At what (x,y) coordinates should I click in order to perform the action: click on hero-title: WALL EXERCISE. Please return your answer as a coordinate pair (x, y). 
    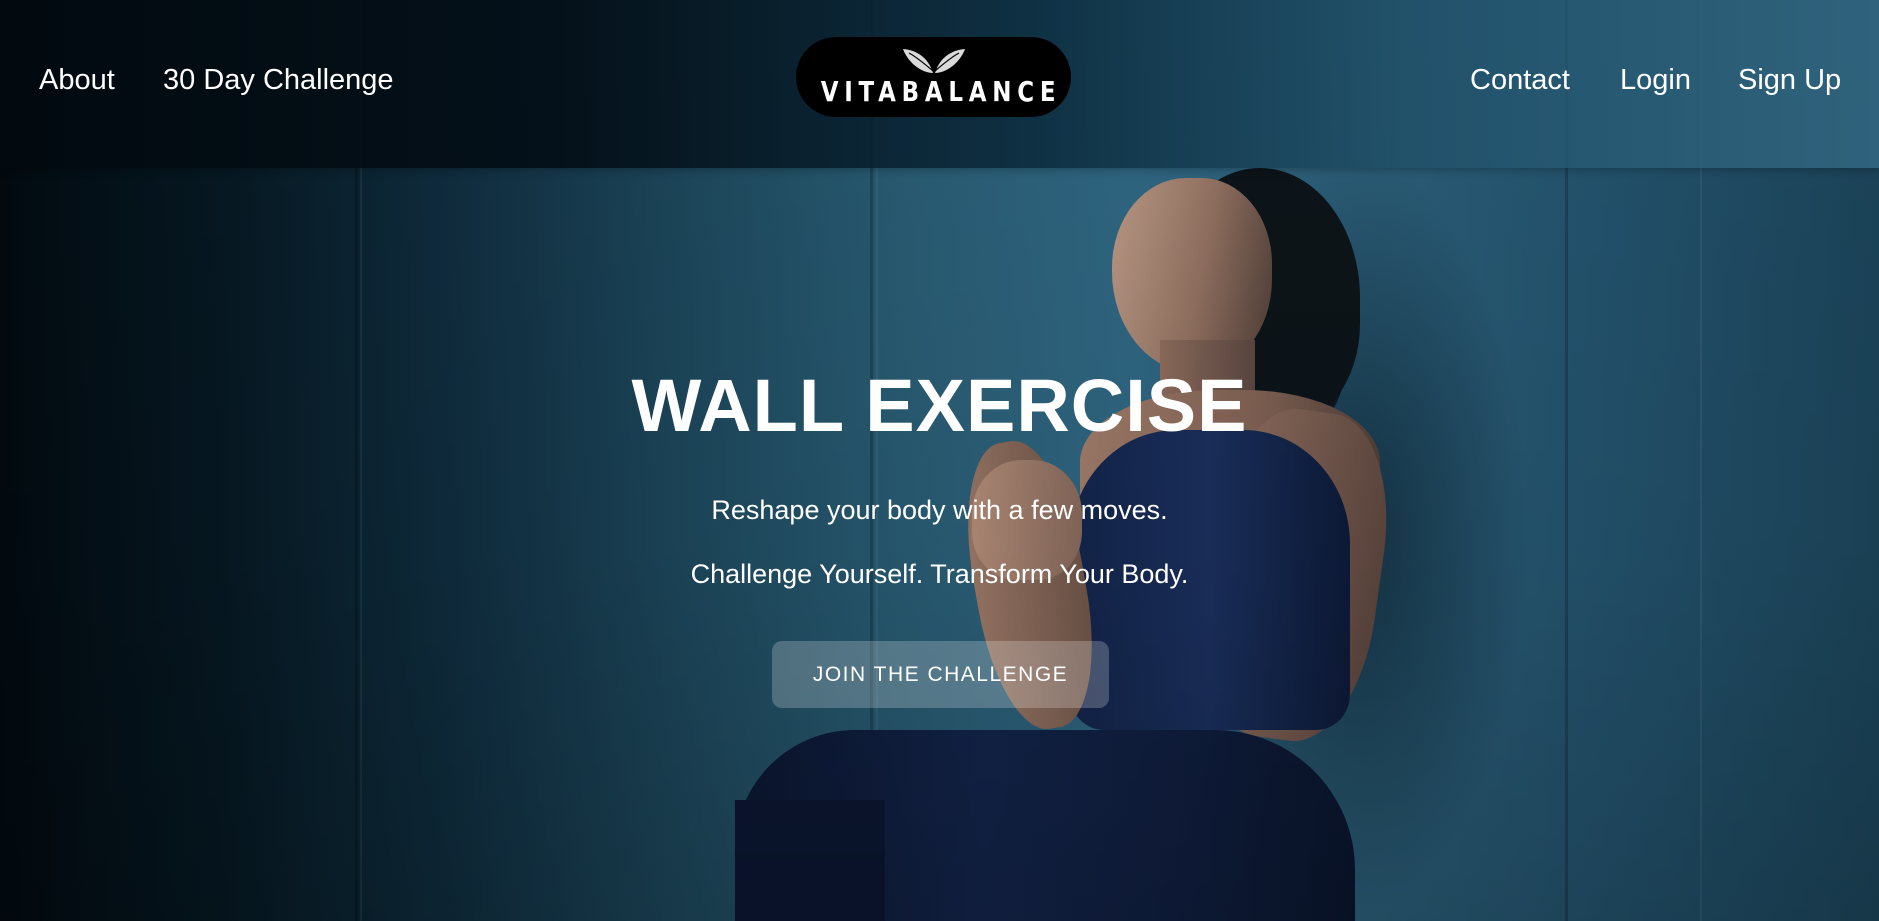
    Looking at the image, I should click on (939, 405).